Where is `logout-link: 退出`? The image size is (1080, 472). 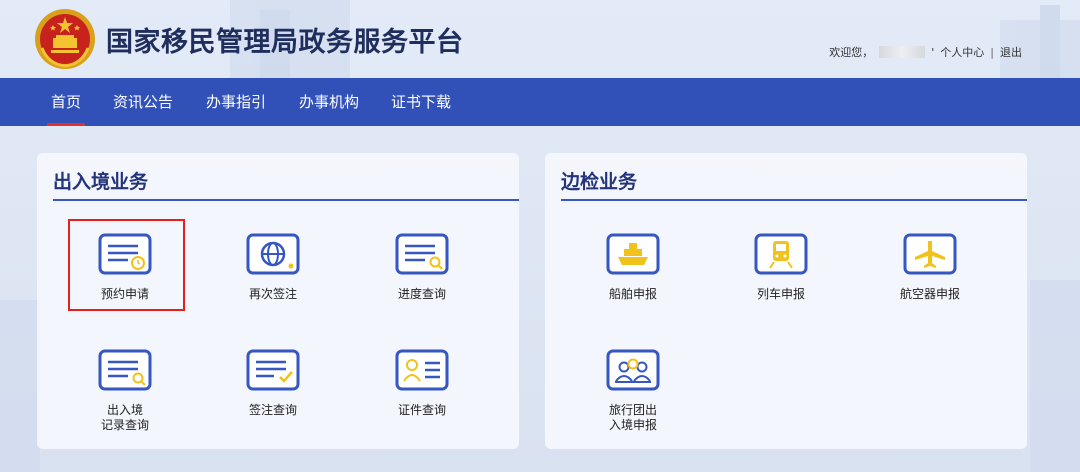
logout-link: 退出 is located at coordinates (1011, 52).